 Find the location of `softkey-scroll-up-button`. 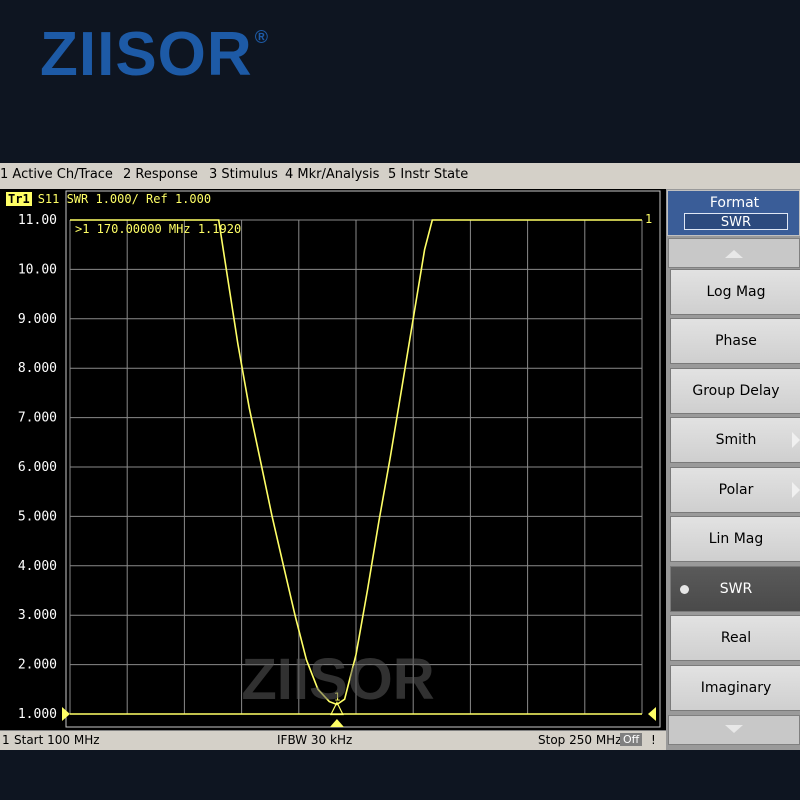

softkey-scroll-up-button is located at coordinates (734, 253).